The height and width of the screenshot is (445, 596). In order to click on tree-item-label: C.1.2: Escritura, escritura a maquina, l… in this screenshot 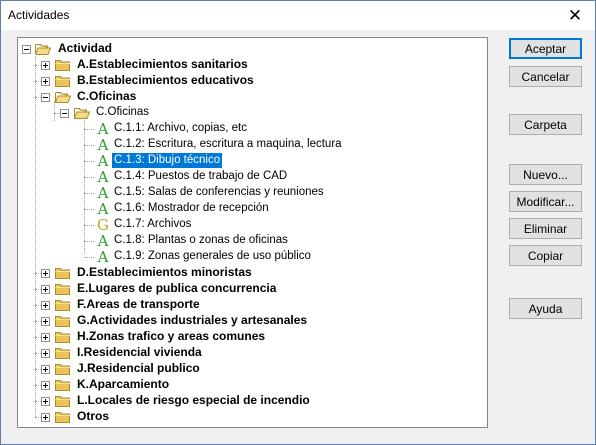, I will do `click(228, 144)`.